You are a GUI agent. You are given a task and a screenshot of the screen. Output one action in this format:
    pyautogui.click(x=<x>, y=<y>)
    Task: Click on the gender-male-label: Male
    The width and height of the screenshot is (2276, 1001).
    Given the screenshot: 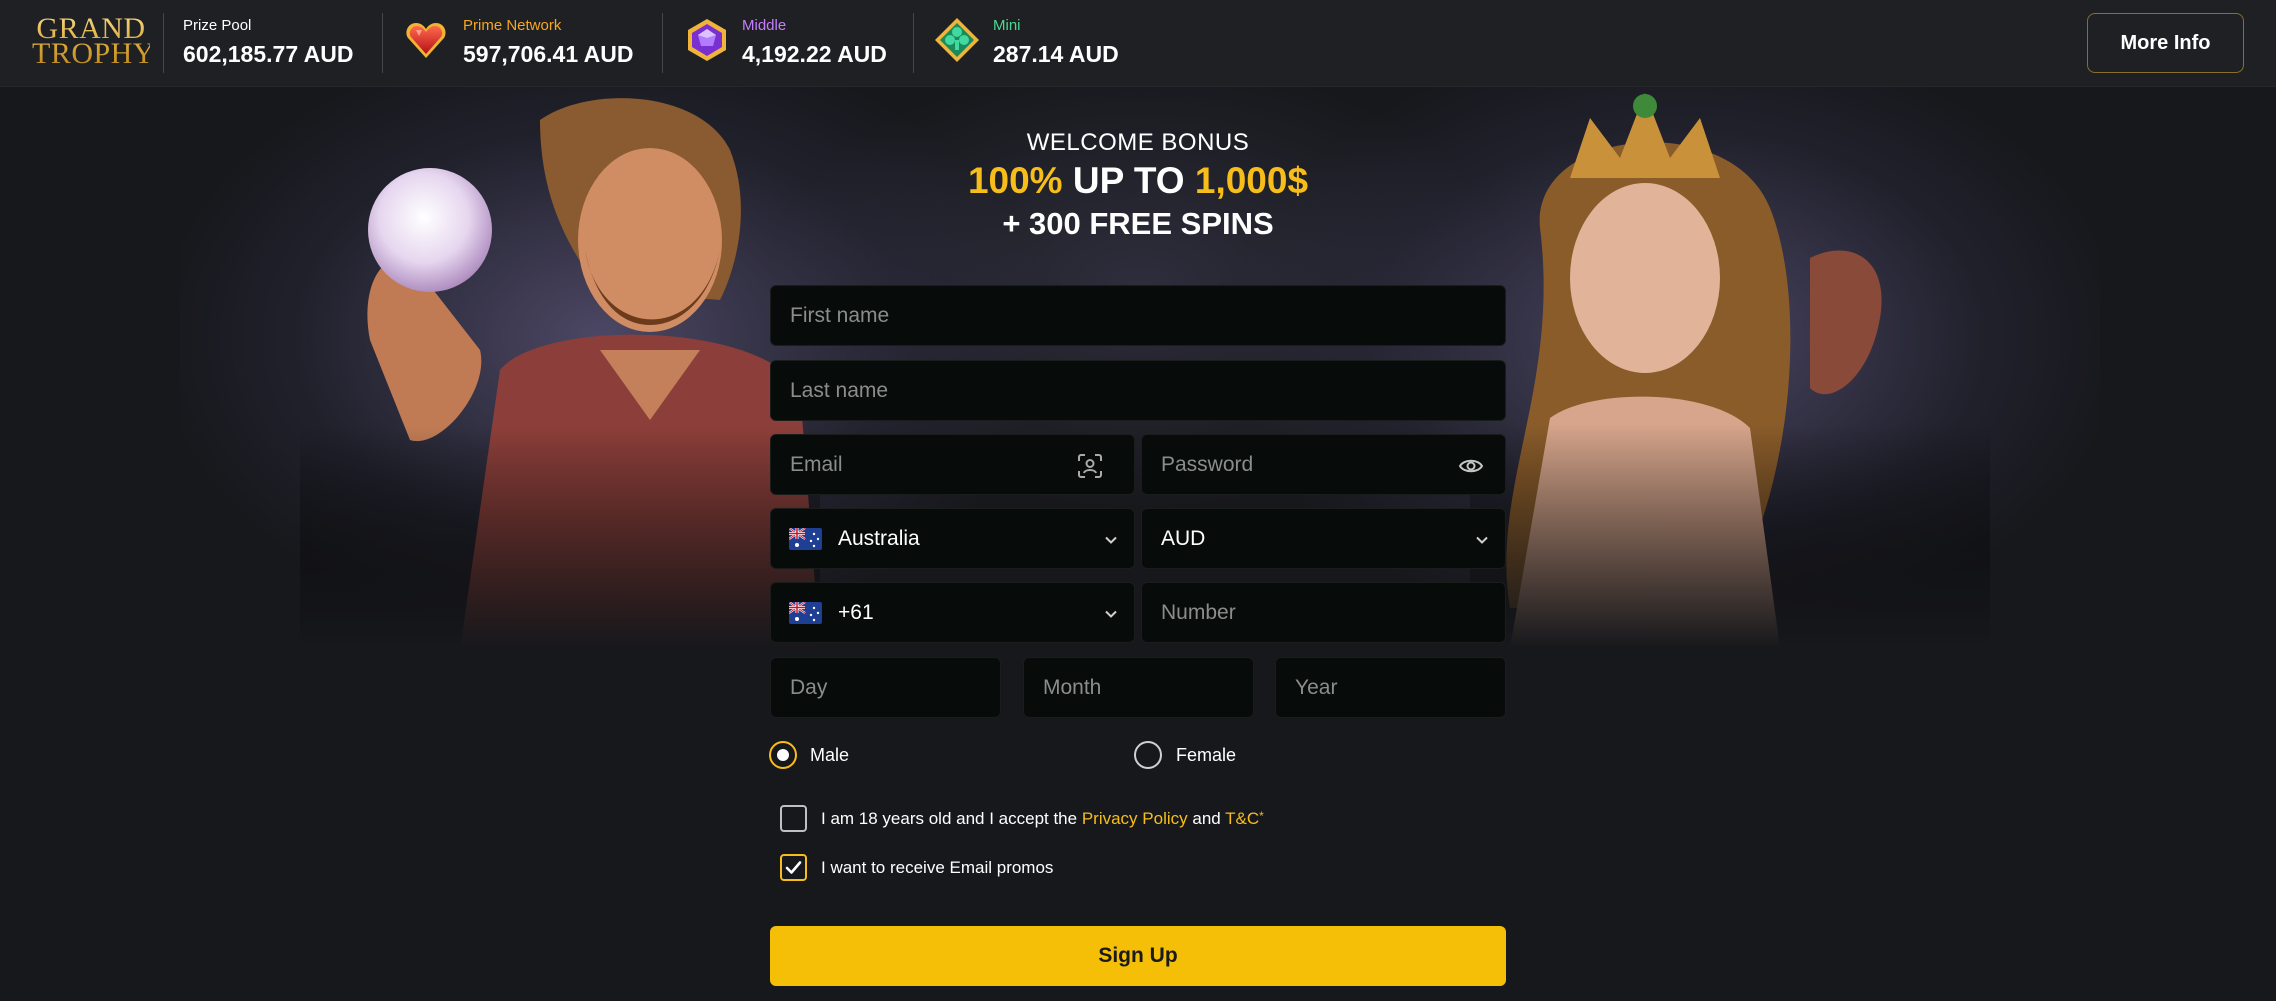 What is the action you would take?
    pyautogui.click(x=830, y=755)
    